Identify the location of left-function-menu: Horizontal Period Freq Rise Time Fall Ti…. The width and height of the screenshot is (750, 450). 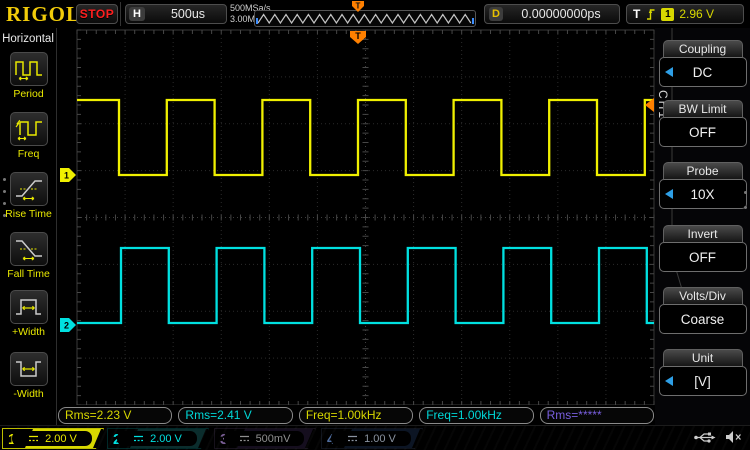
(28, 226).